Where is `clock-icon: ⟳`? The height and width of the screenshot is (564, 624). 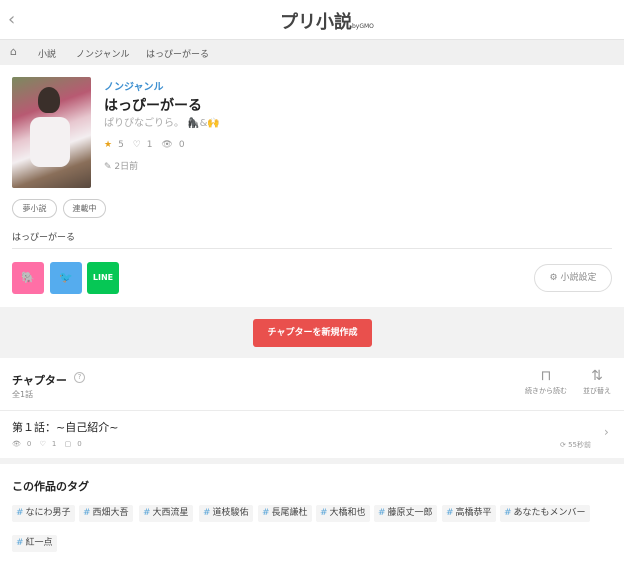
clock-icon: ⟳ is located at coordinates (564, 445).